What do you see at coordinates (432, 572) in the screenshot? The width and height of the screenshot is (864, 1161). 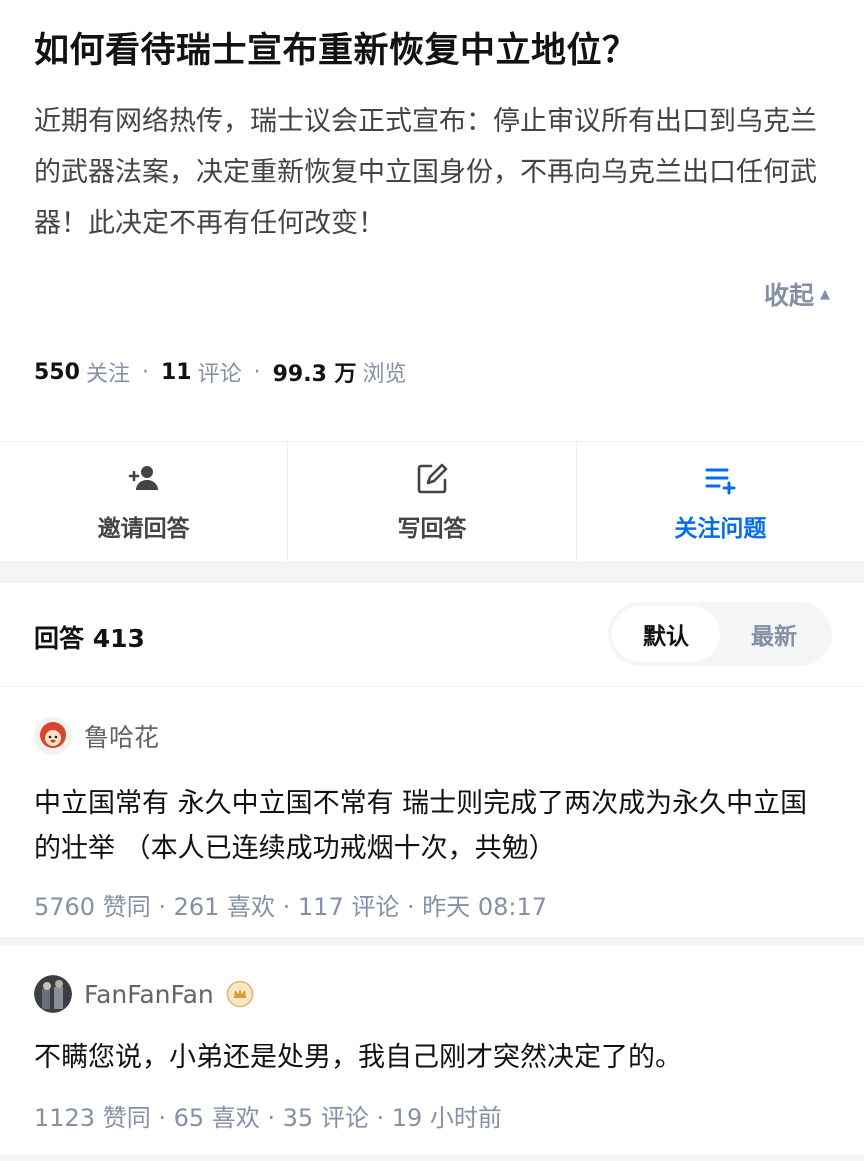 I see `section-divider` at bounding box center [432, 572].